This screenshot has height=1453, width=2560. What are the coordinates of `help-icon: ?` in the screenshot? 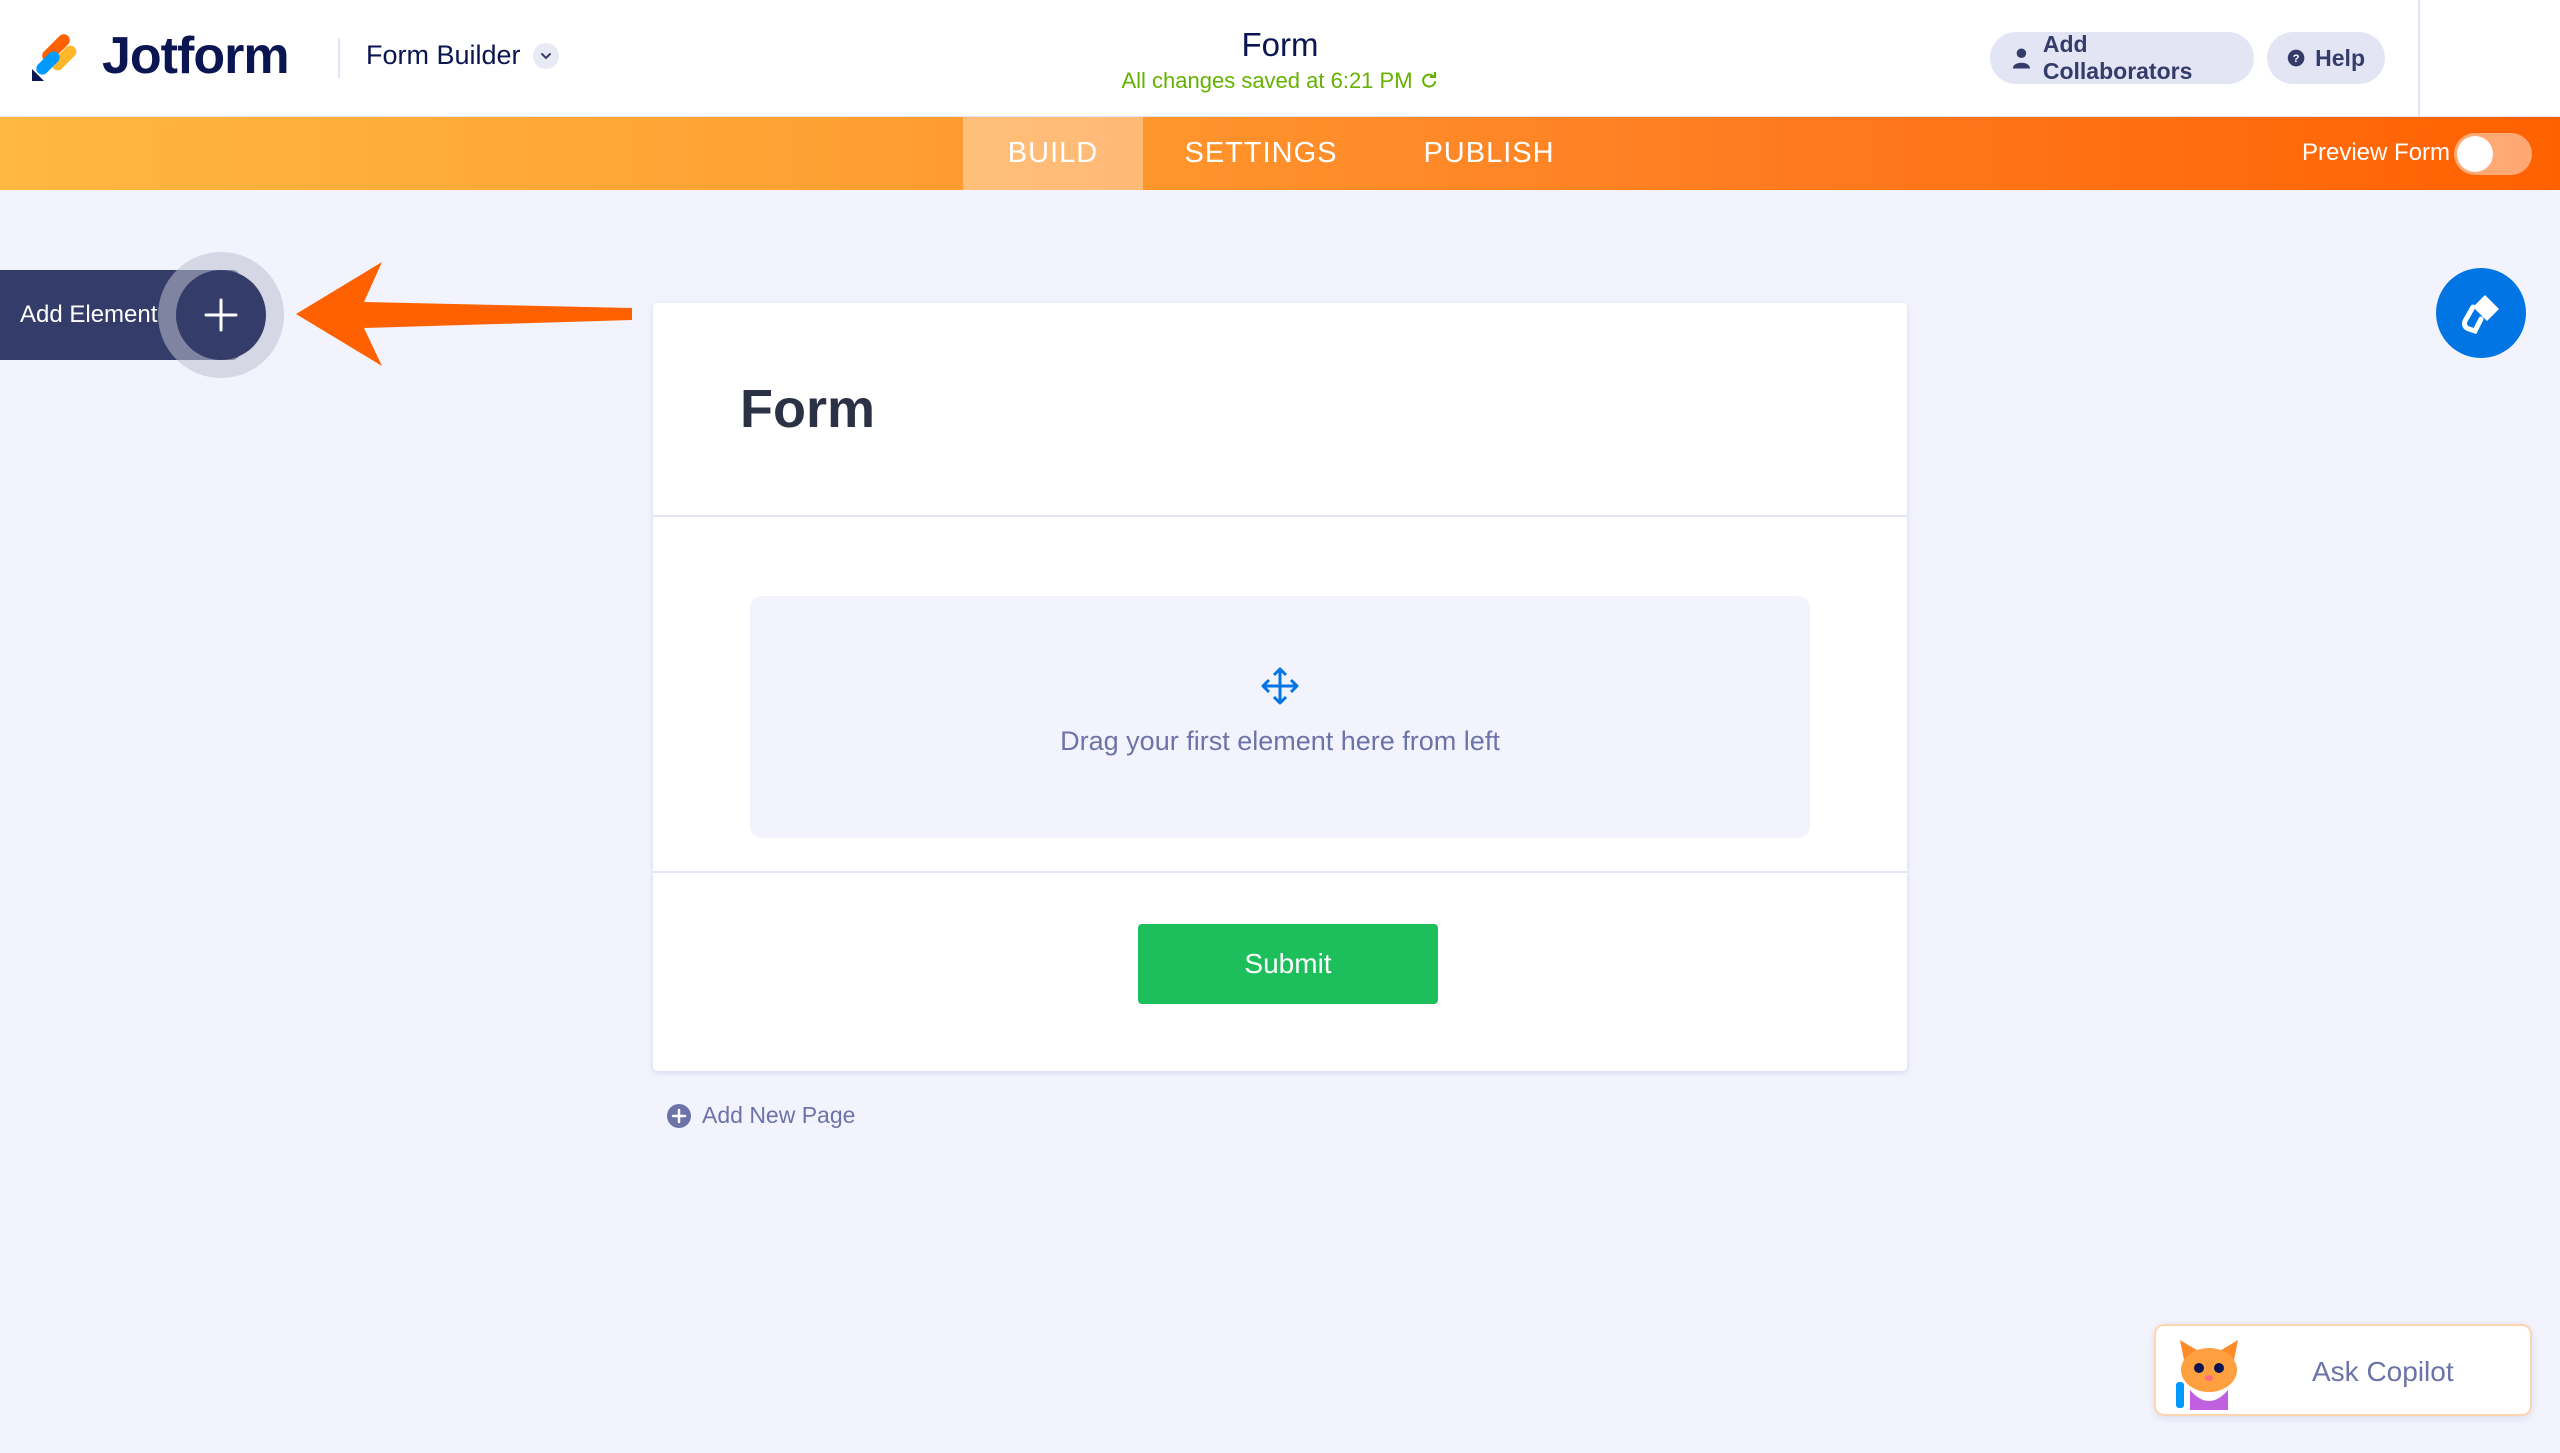 It's located at (2296, 58).